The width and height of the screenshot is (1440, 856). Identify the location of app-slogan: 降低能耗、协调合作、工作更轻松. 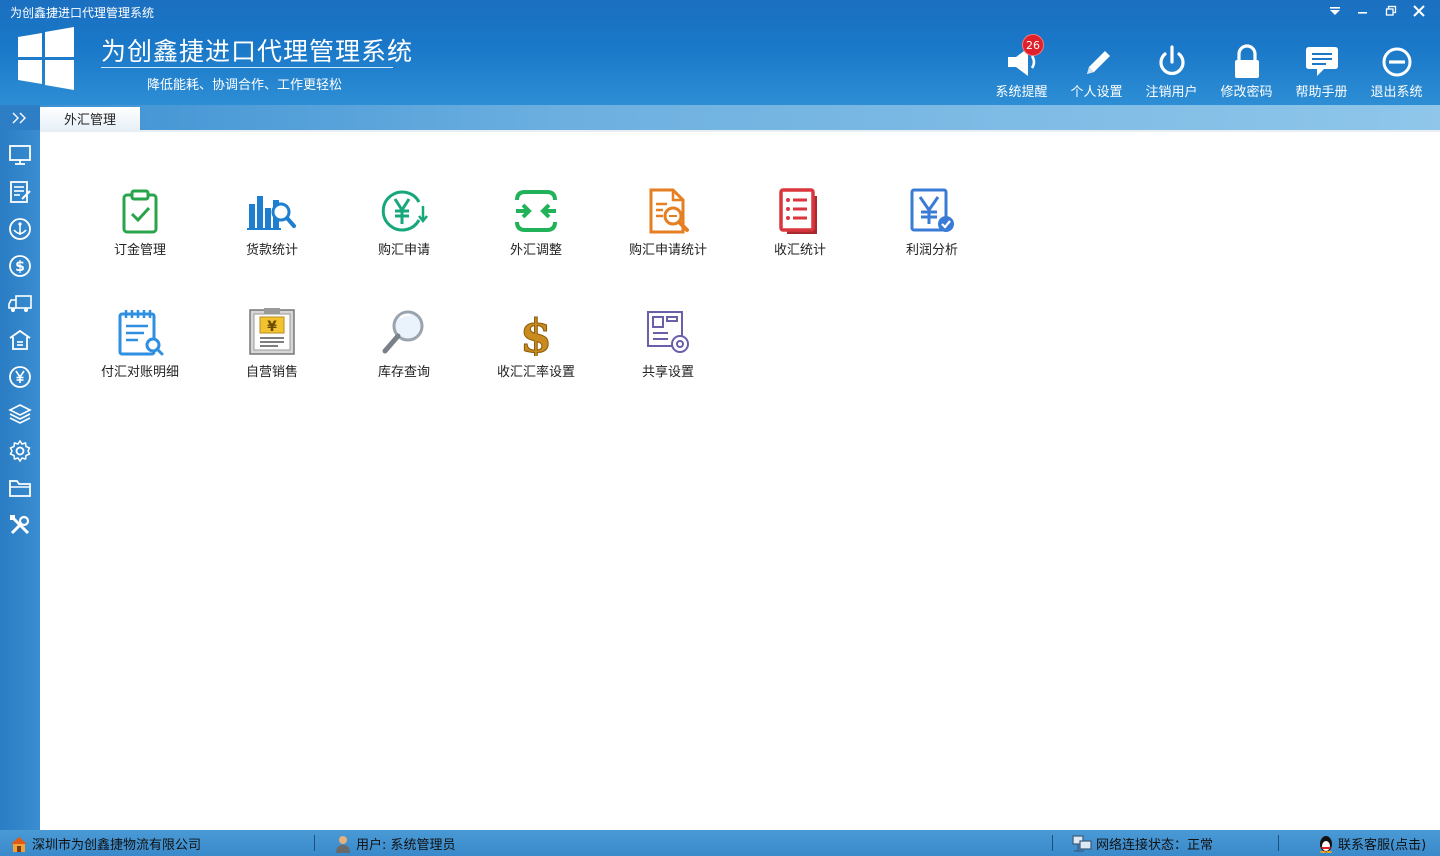
(245, 85).